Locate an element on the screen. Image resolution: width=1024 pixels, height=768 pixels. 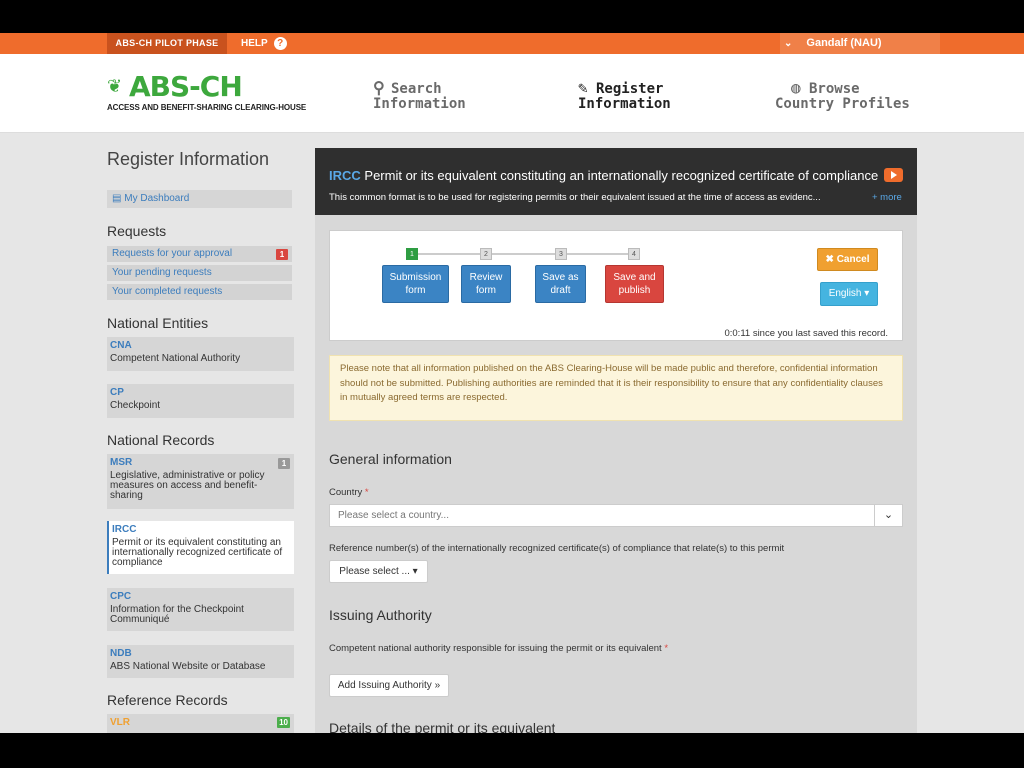
sidebar-title: Register Information is located at coordinates (188, 159).